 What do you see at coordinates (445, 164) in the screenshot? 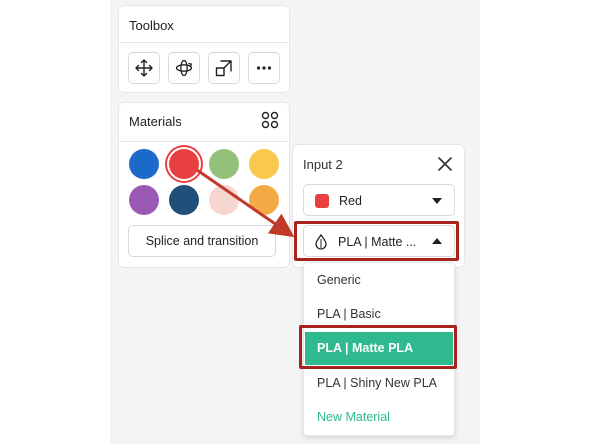
I see `close-icon` at bounding box center [445, 164].